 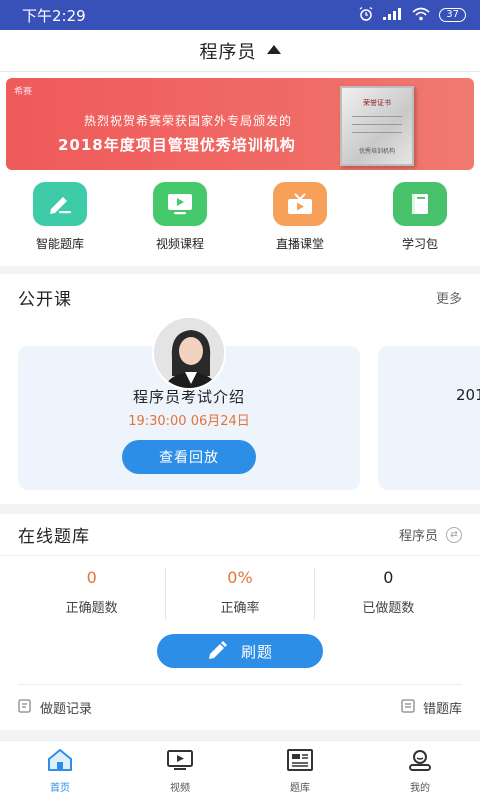 What do you see at coordinates (420, 762) in the screenshot?
I see `profile-icon` at bounding box center [420, 762].